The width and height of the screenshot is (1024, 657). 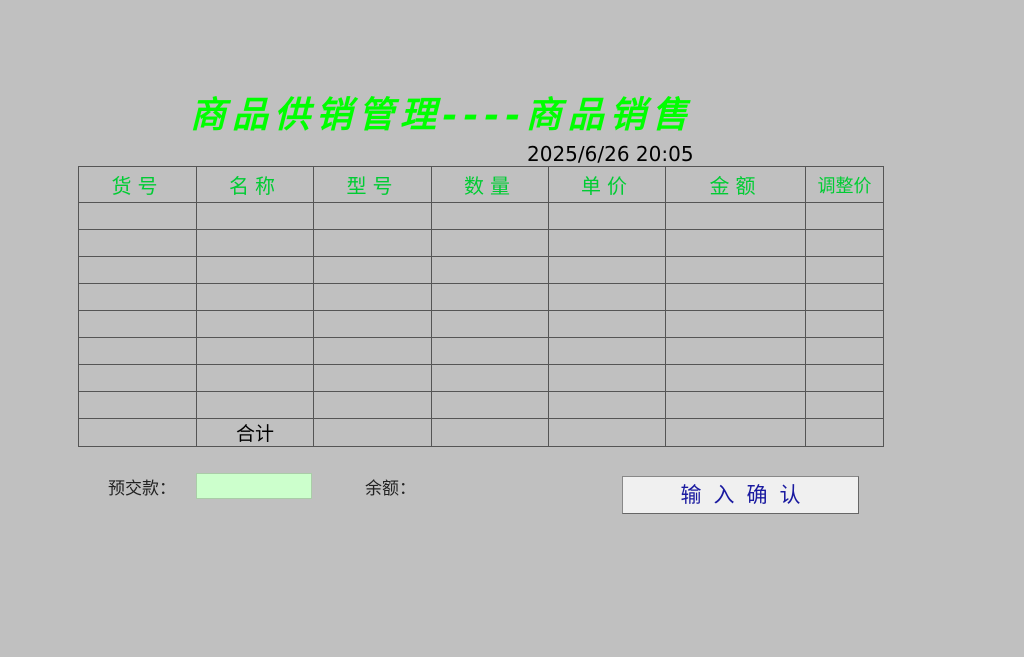 I want to click on total-row: 合计, so click(x=481, y=432).